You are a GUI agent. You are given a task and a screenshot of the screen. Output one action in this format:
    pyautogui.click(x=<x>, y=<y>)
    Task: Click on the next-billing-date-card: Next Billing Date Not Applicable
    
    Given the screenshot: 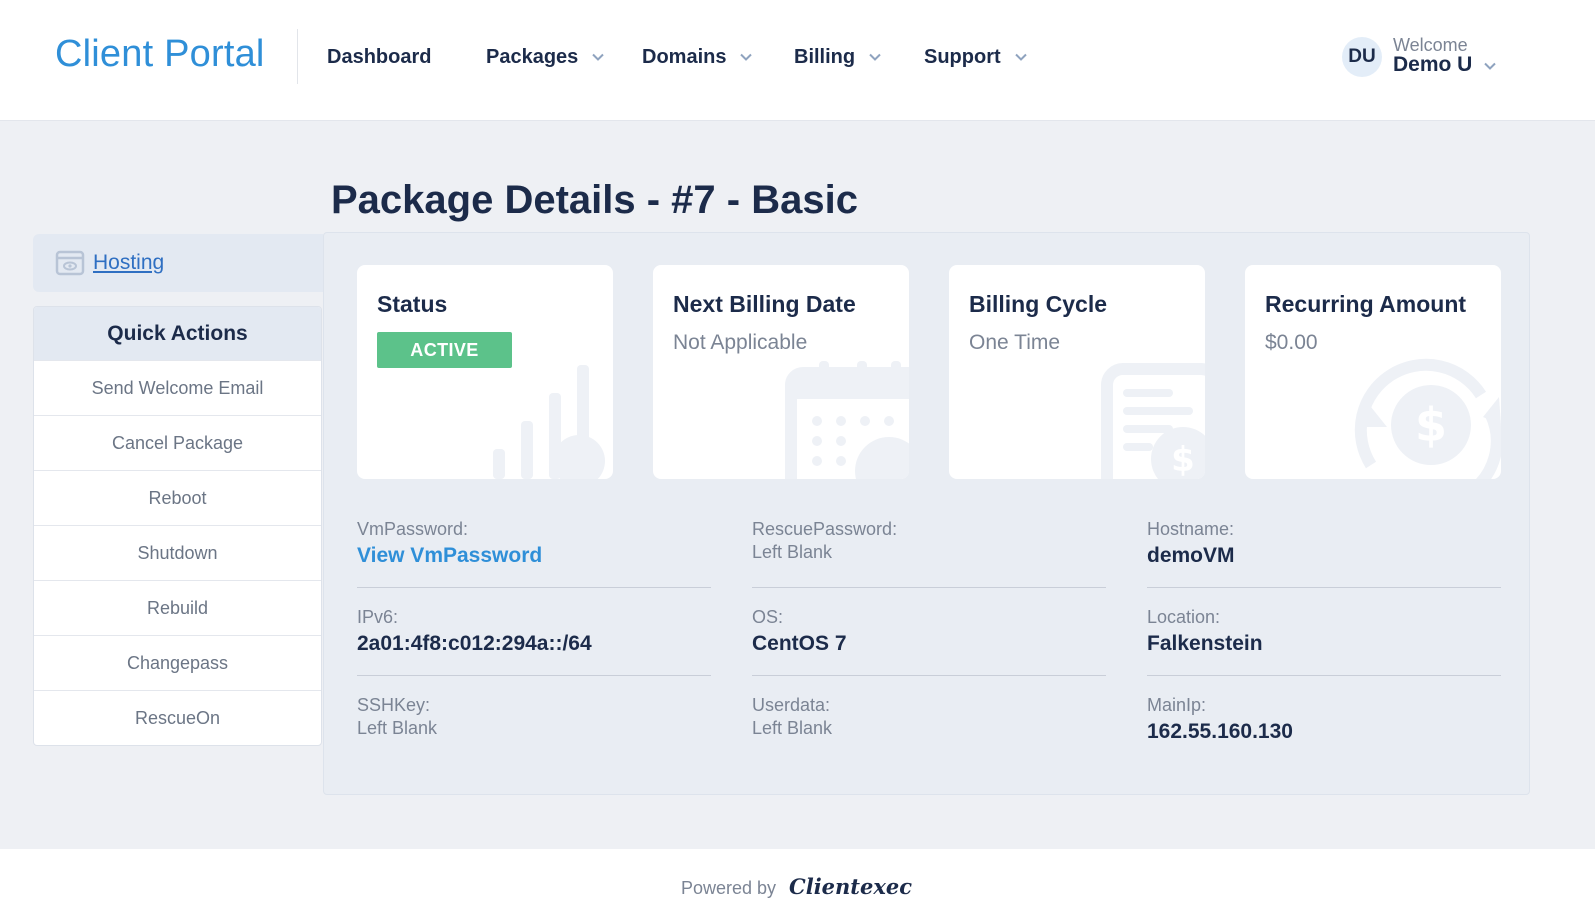 What is the action you would take?
    pyautogui.click(x=781, y=372)
    